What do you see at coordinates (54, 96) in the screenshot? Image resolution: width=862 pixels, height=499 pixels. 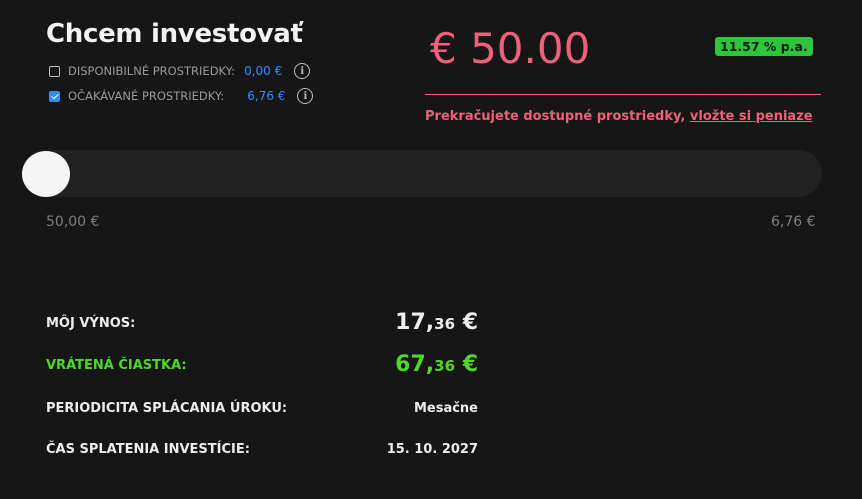 I see `expected-funds-checkbox` at bounding box center [54, 96].